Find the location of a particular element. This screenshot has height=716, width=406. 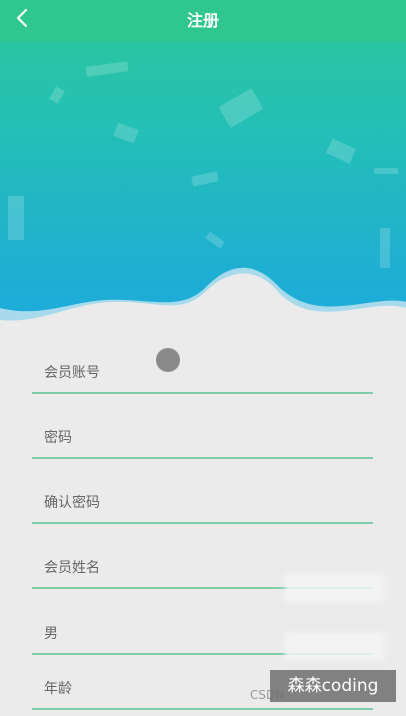

page-title: 注册 is located at coordinates (202, 20).